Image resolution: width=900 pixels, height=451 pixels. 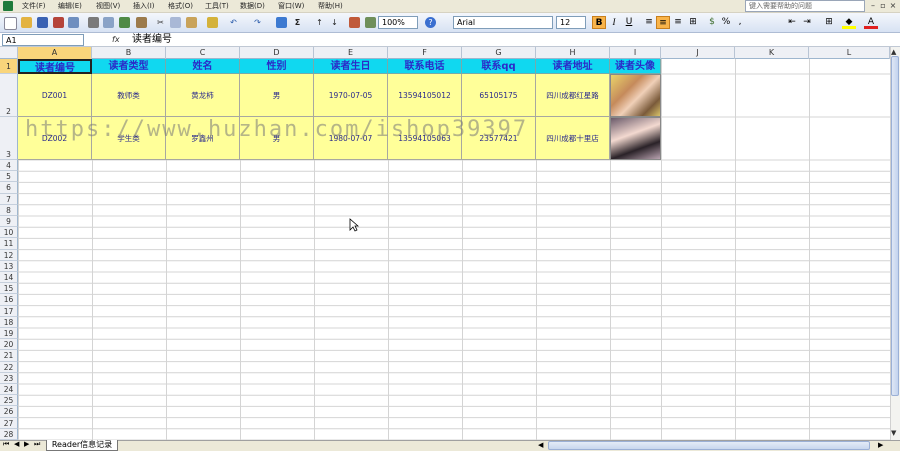 What do you see at coordinates (871, 22) in the screenshot?
I see `font-color-icon: A` at bounding box center [871, 22].